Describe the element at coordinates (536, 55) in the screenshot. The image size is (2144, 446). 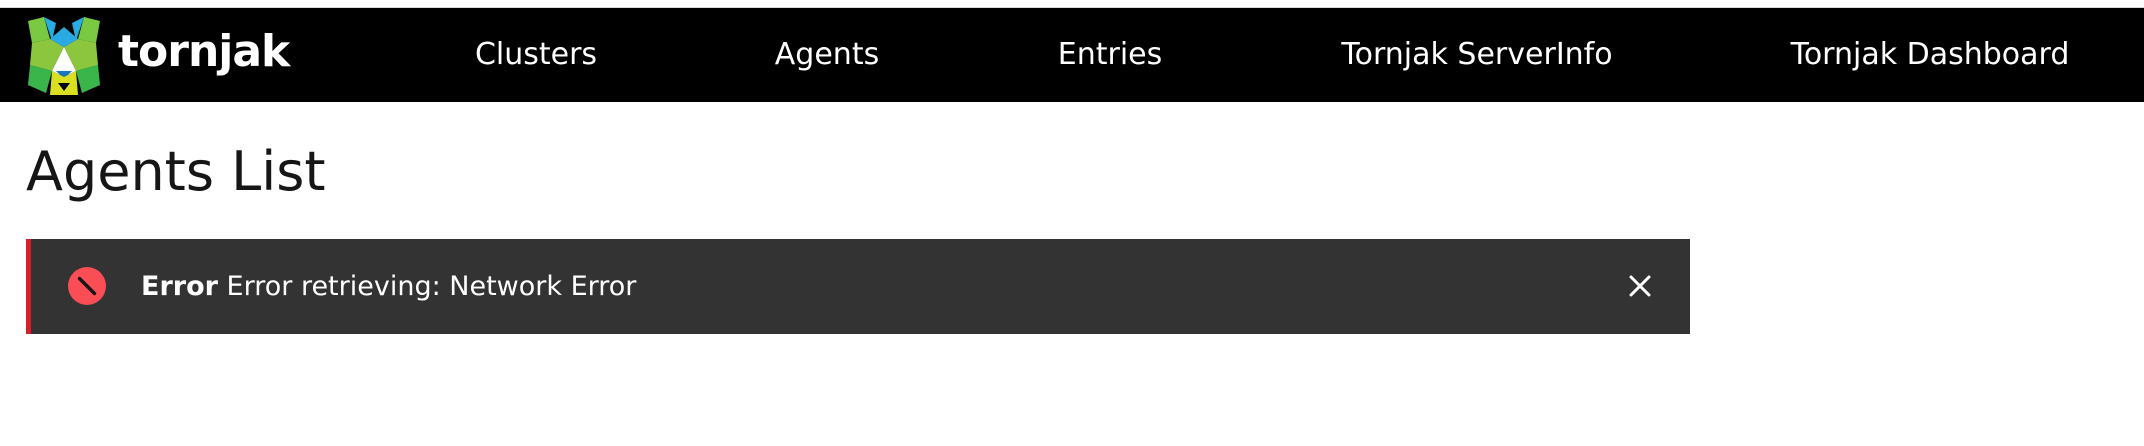
I see `nav-item-clusters: Clusters` at that location.